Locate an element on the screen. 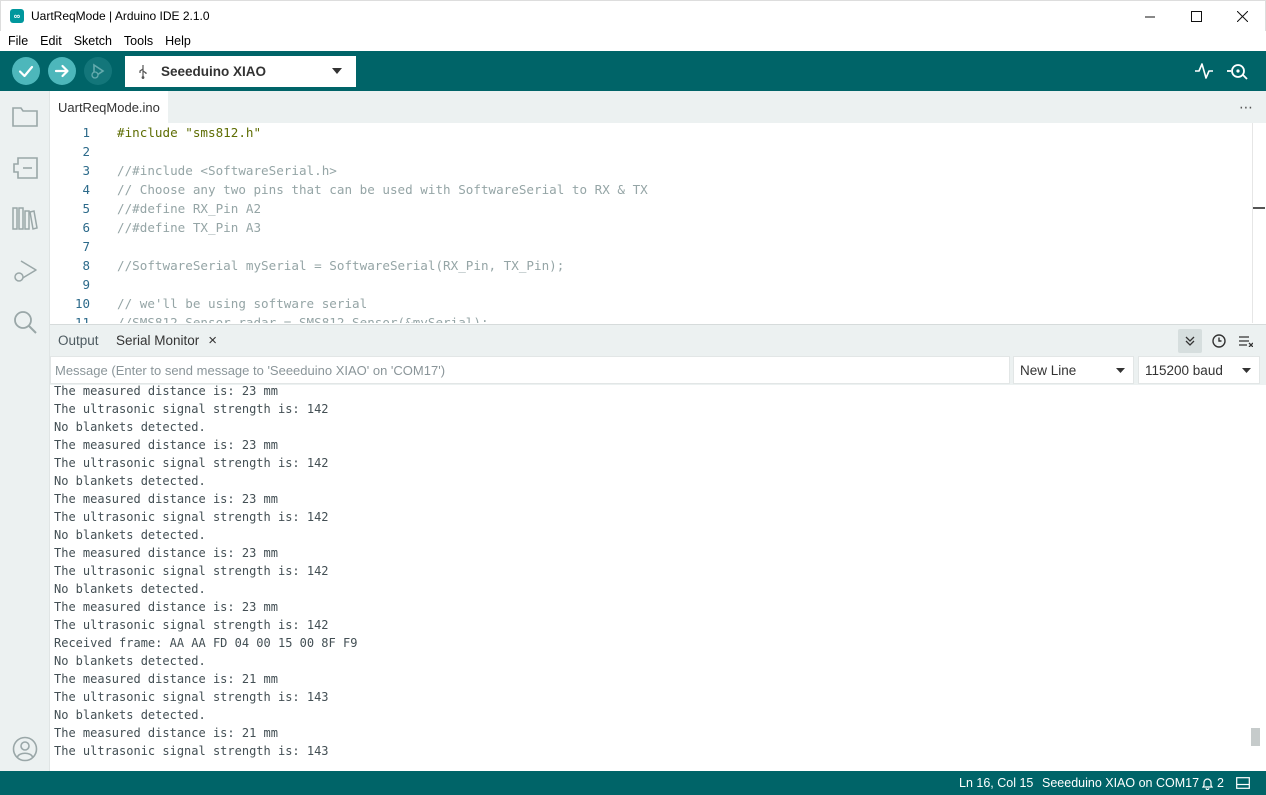 This screenshot has height=795, width=1266. code-text: #include "sms812.h" is located at coordinates (189, 132).